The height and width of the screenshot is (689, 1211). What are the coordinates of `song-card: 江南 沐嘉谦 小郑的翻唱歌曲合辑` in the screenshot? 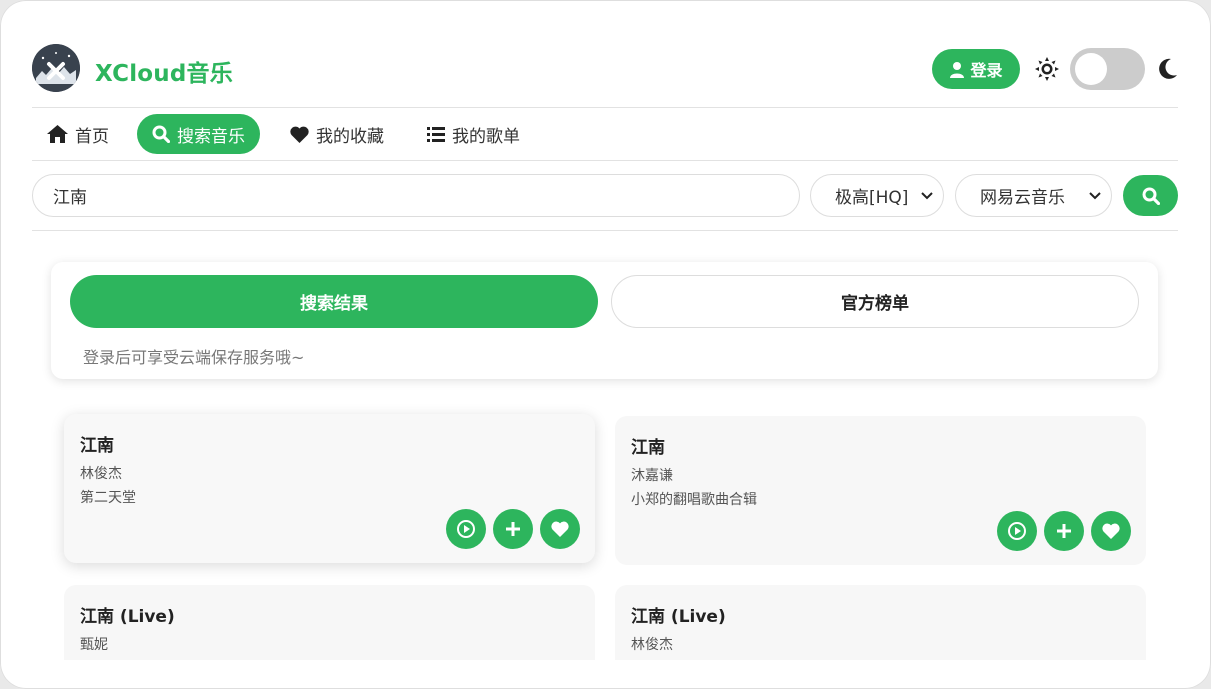 It's located at (880, 490).